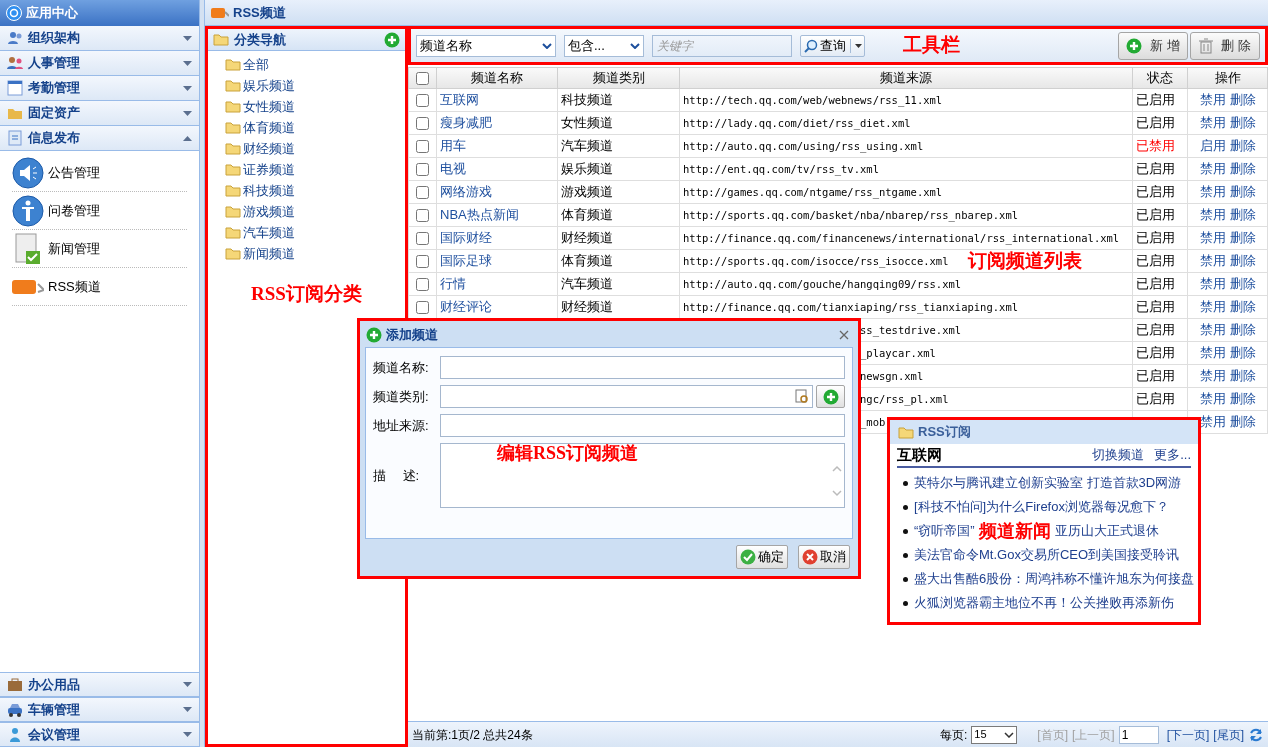 The image size is (1268, 747). I want to click on category-item: 汽车频道, so click(315, 232).